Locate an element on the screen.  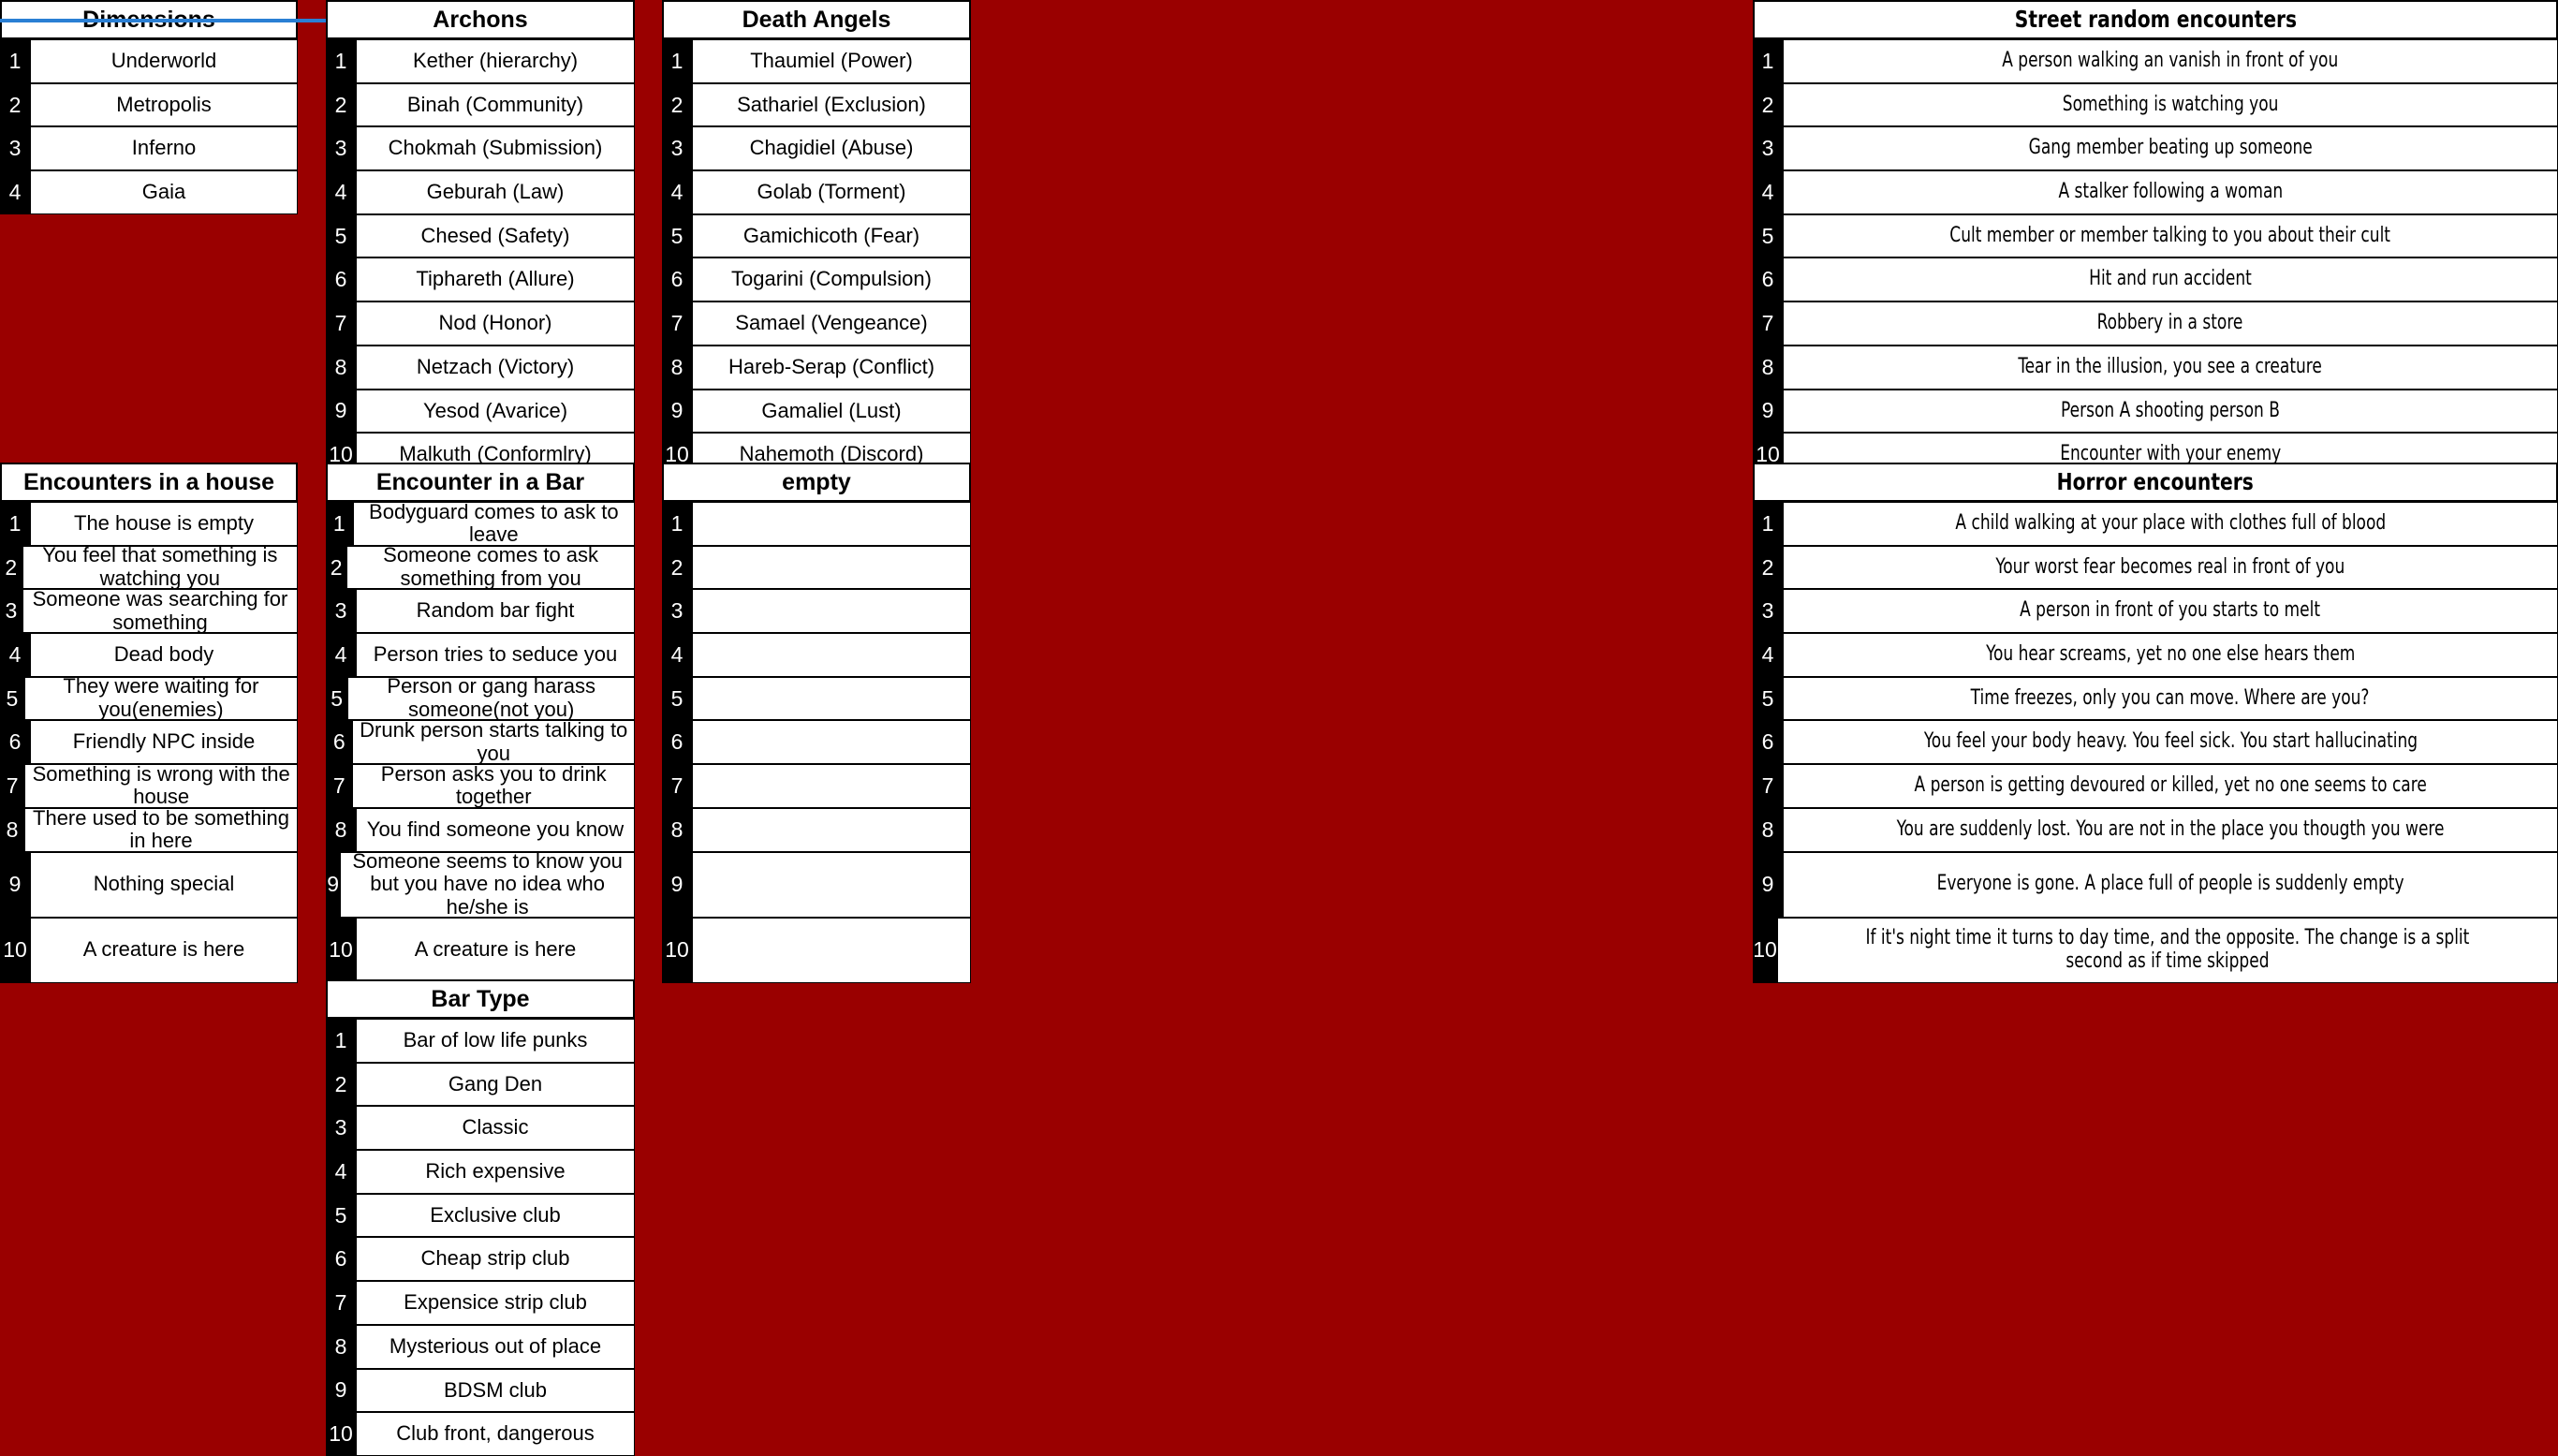
table-row: 9 BDSM club is located at coordinates (480, 1390).